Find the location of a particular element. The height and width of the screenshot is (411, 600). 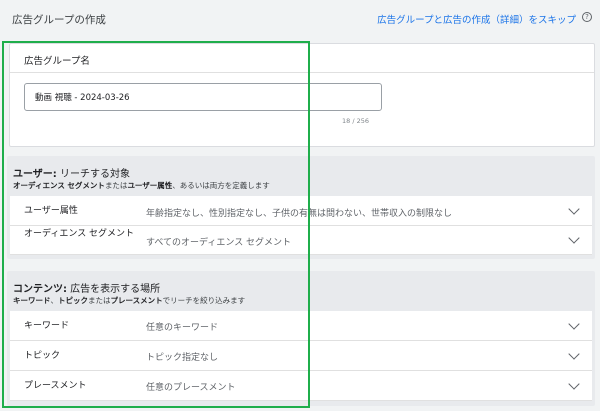

users-section-description: オーディエンス セグメントまたはユーザー属性、あるいは両方を定義します is located at coordinates (141, 185).